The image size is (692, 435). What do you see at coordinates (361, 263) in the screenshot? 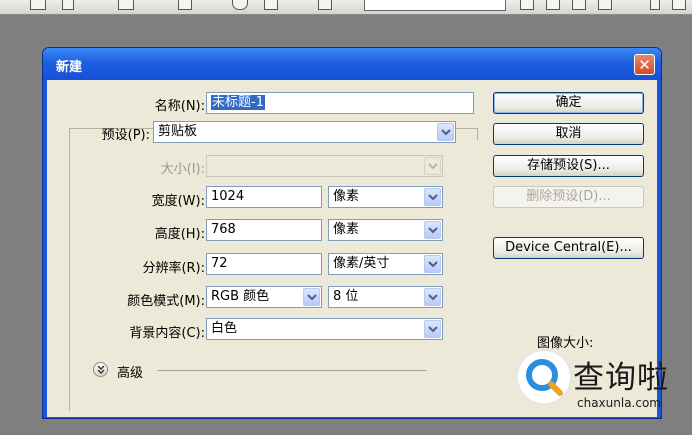
I see `resolution-unit-value: 像素/英寸` at bounding box center [361, 263].